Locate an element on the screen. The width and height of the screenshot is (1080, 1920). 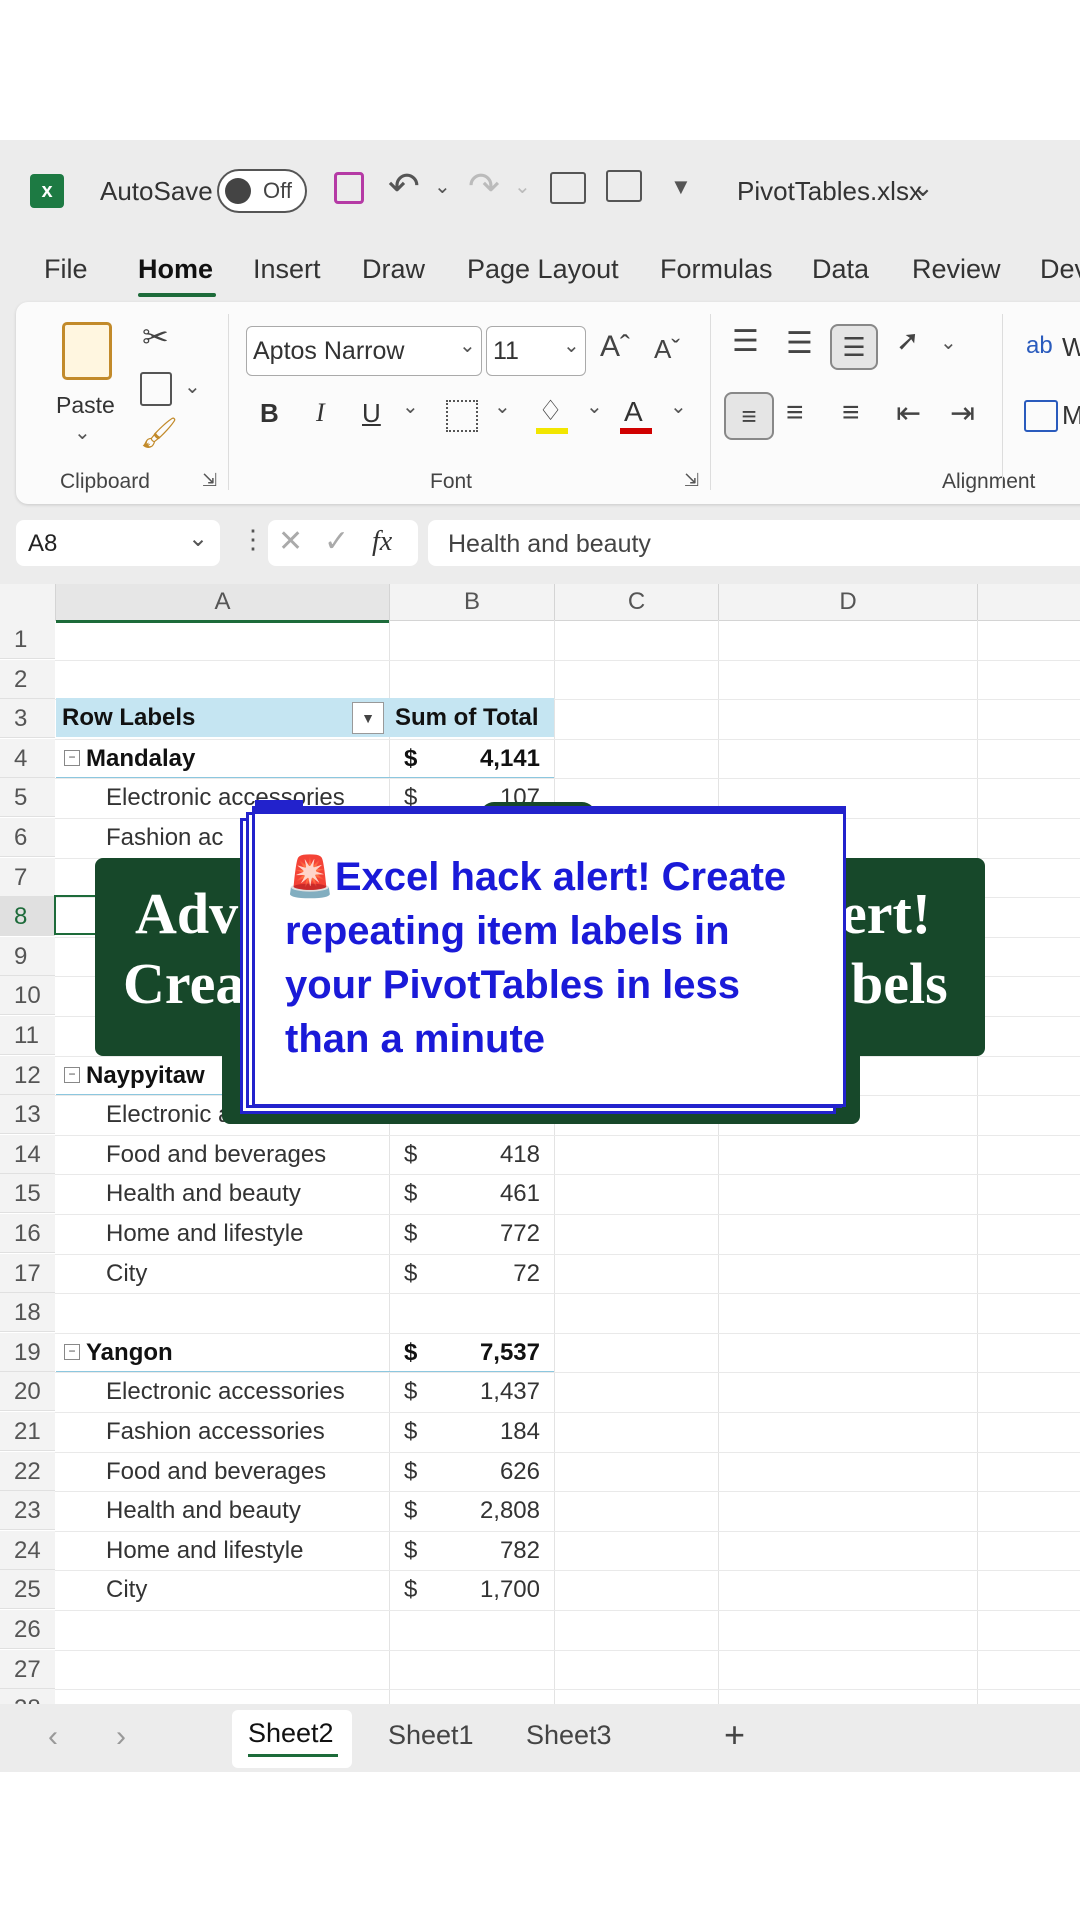
align-middle-icon: ☰ is located at coordinates (799, 343).